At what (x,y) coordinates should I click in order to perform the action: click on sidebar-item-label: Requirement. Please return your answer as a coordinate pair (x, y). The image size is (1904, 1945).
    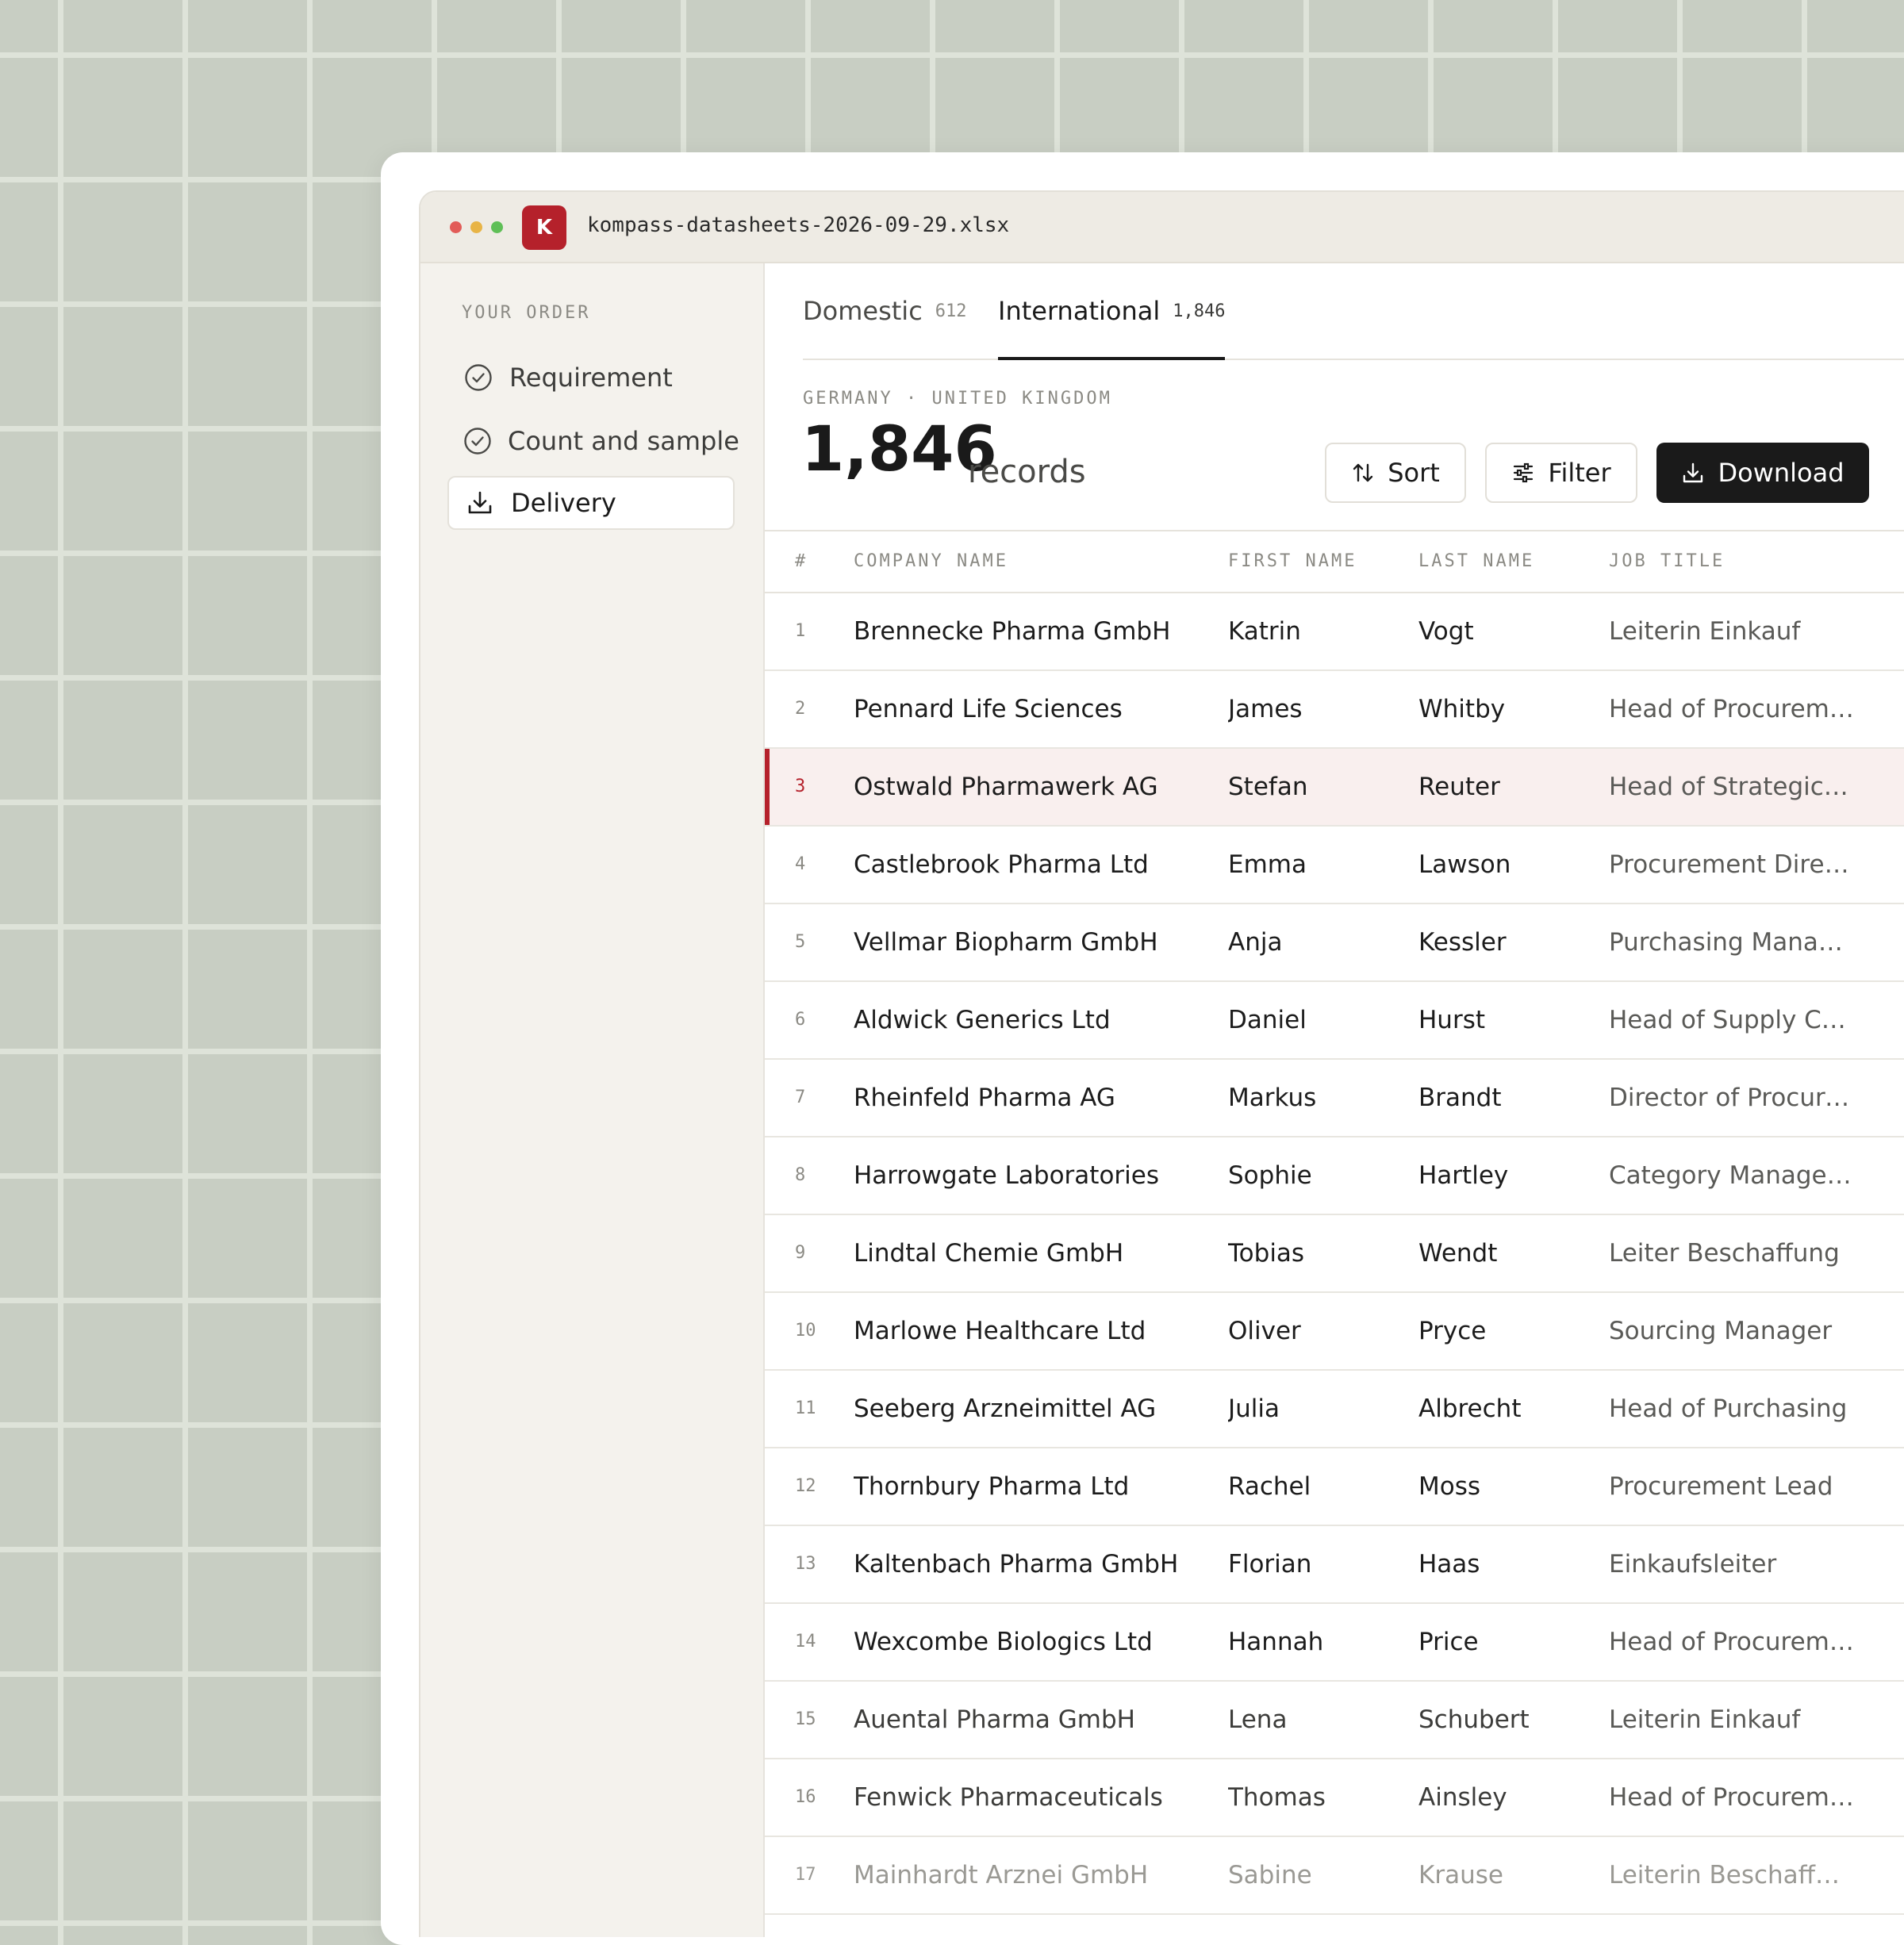
    Looking at the image, I should click on (591, 378).